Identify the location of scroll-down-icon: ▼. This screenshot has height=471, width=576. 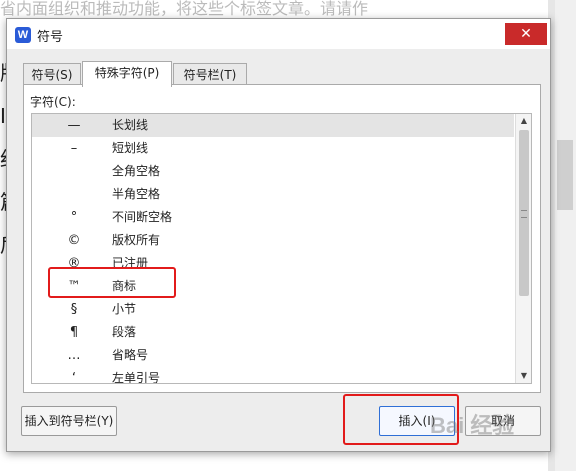
(523, 376).